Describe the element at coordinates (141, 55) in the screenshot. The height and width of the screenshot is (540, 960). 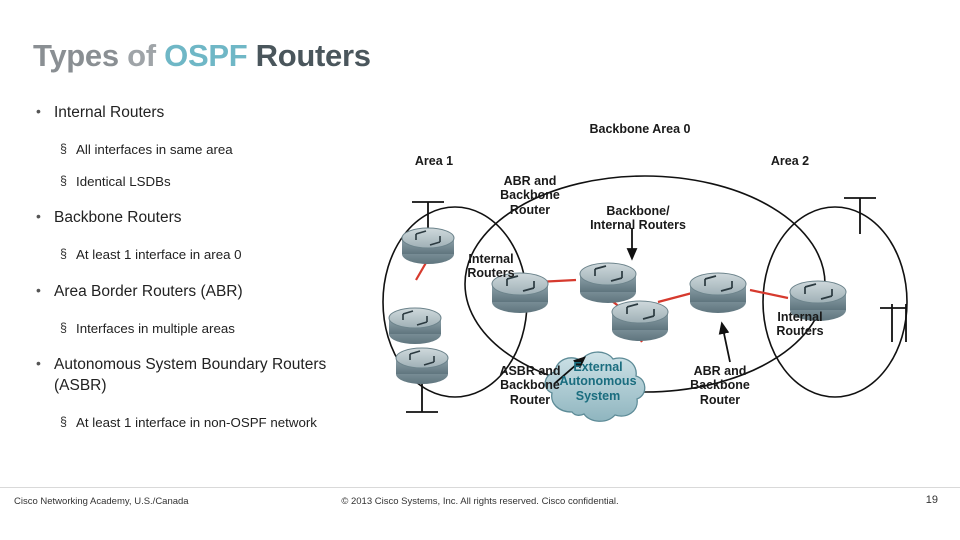
I see `title-word-2: of` at that location.